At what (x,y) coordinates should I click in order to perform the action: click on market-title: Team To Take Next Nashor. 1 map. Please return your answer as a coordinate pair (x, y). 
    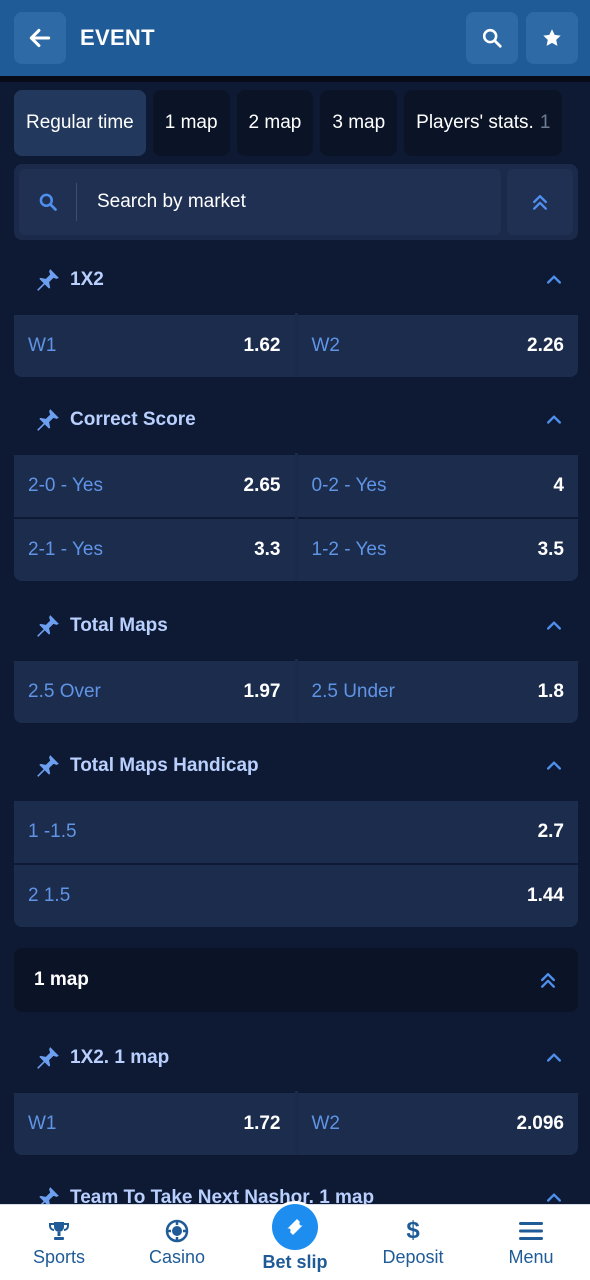
    Looking at the image, I should click on (222, 1195).